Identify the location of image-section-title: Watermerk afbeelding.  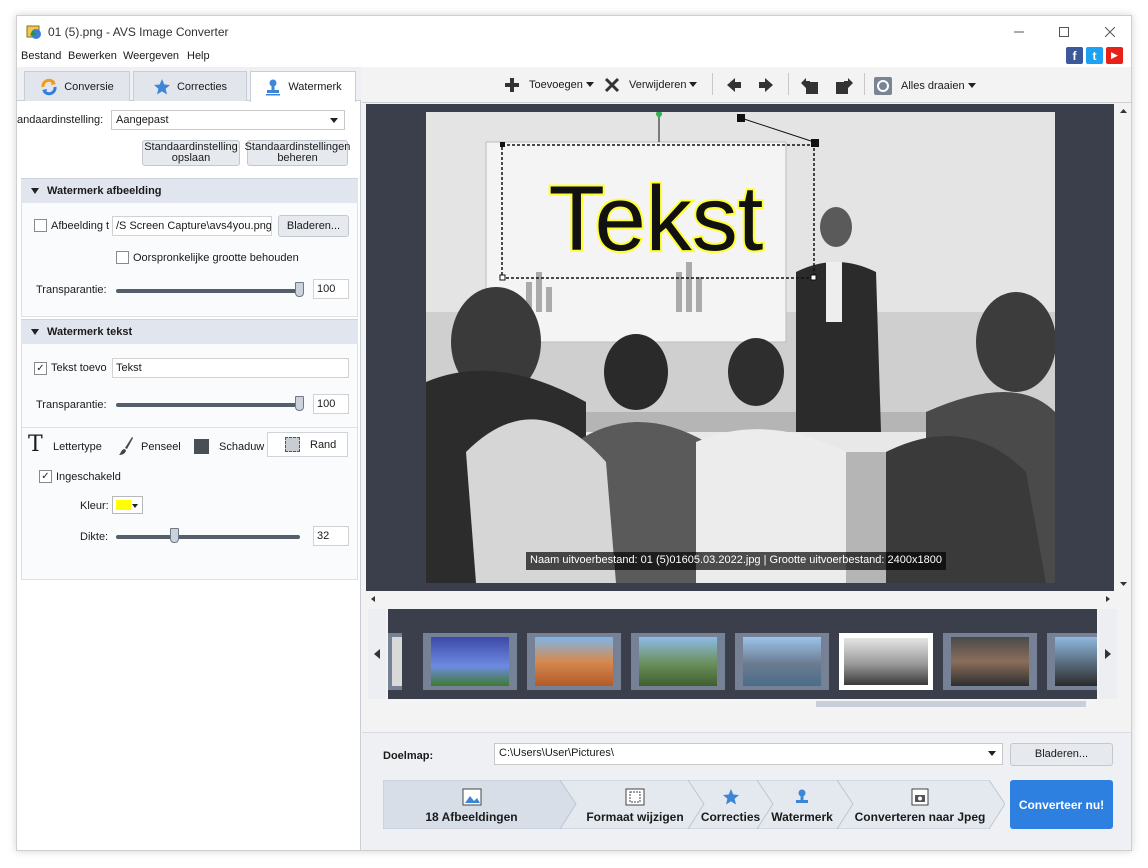
(104, 191).